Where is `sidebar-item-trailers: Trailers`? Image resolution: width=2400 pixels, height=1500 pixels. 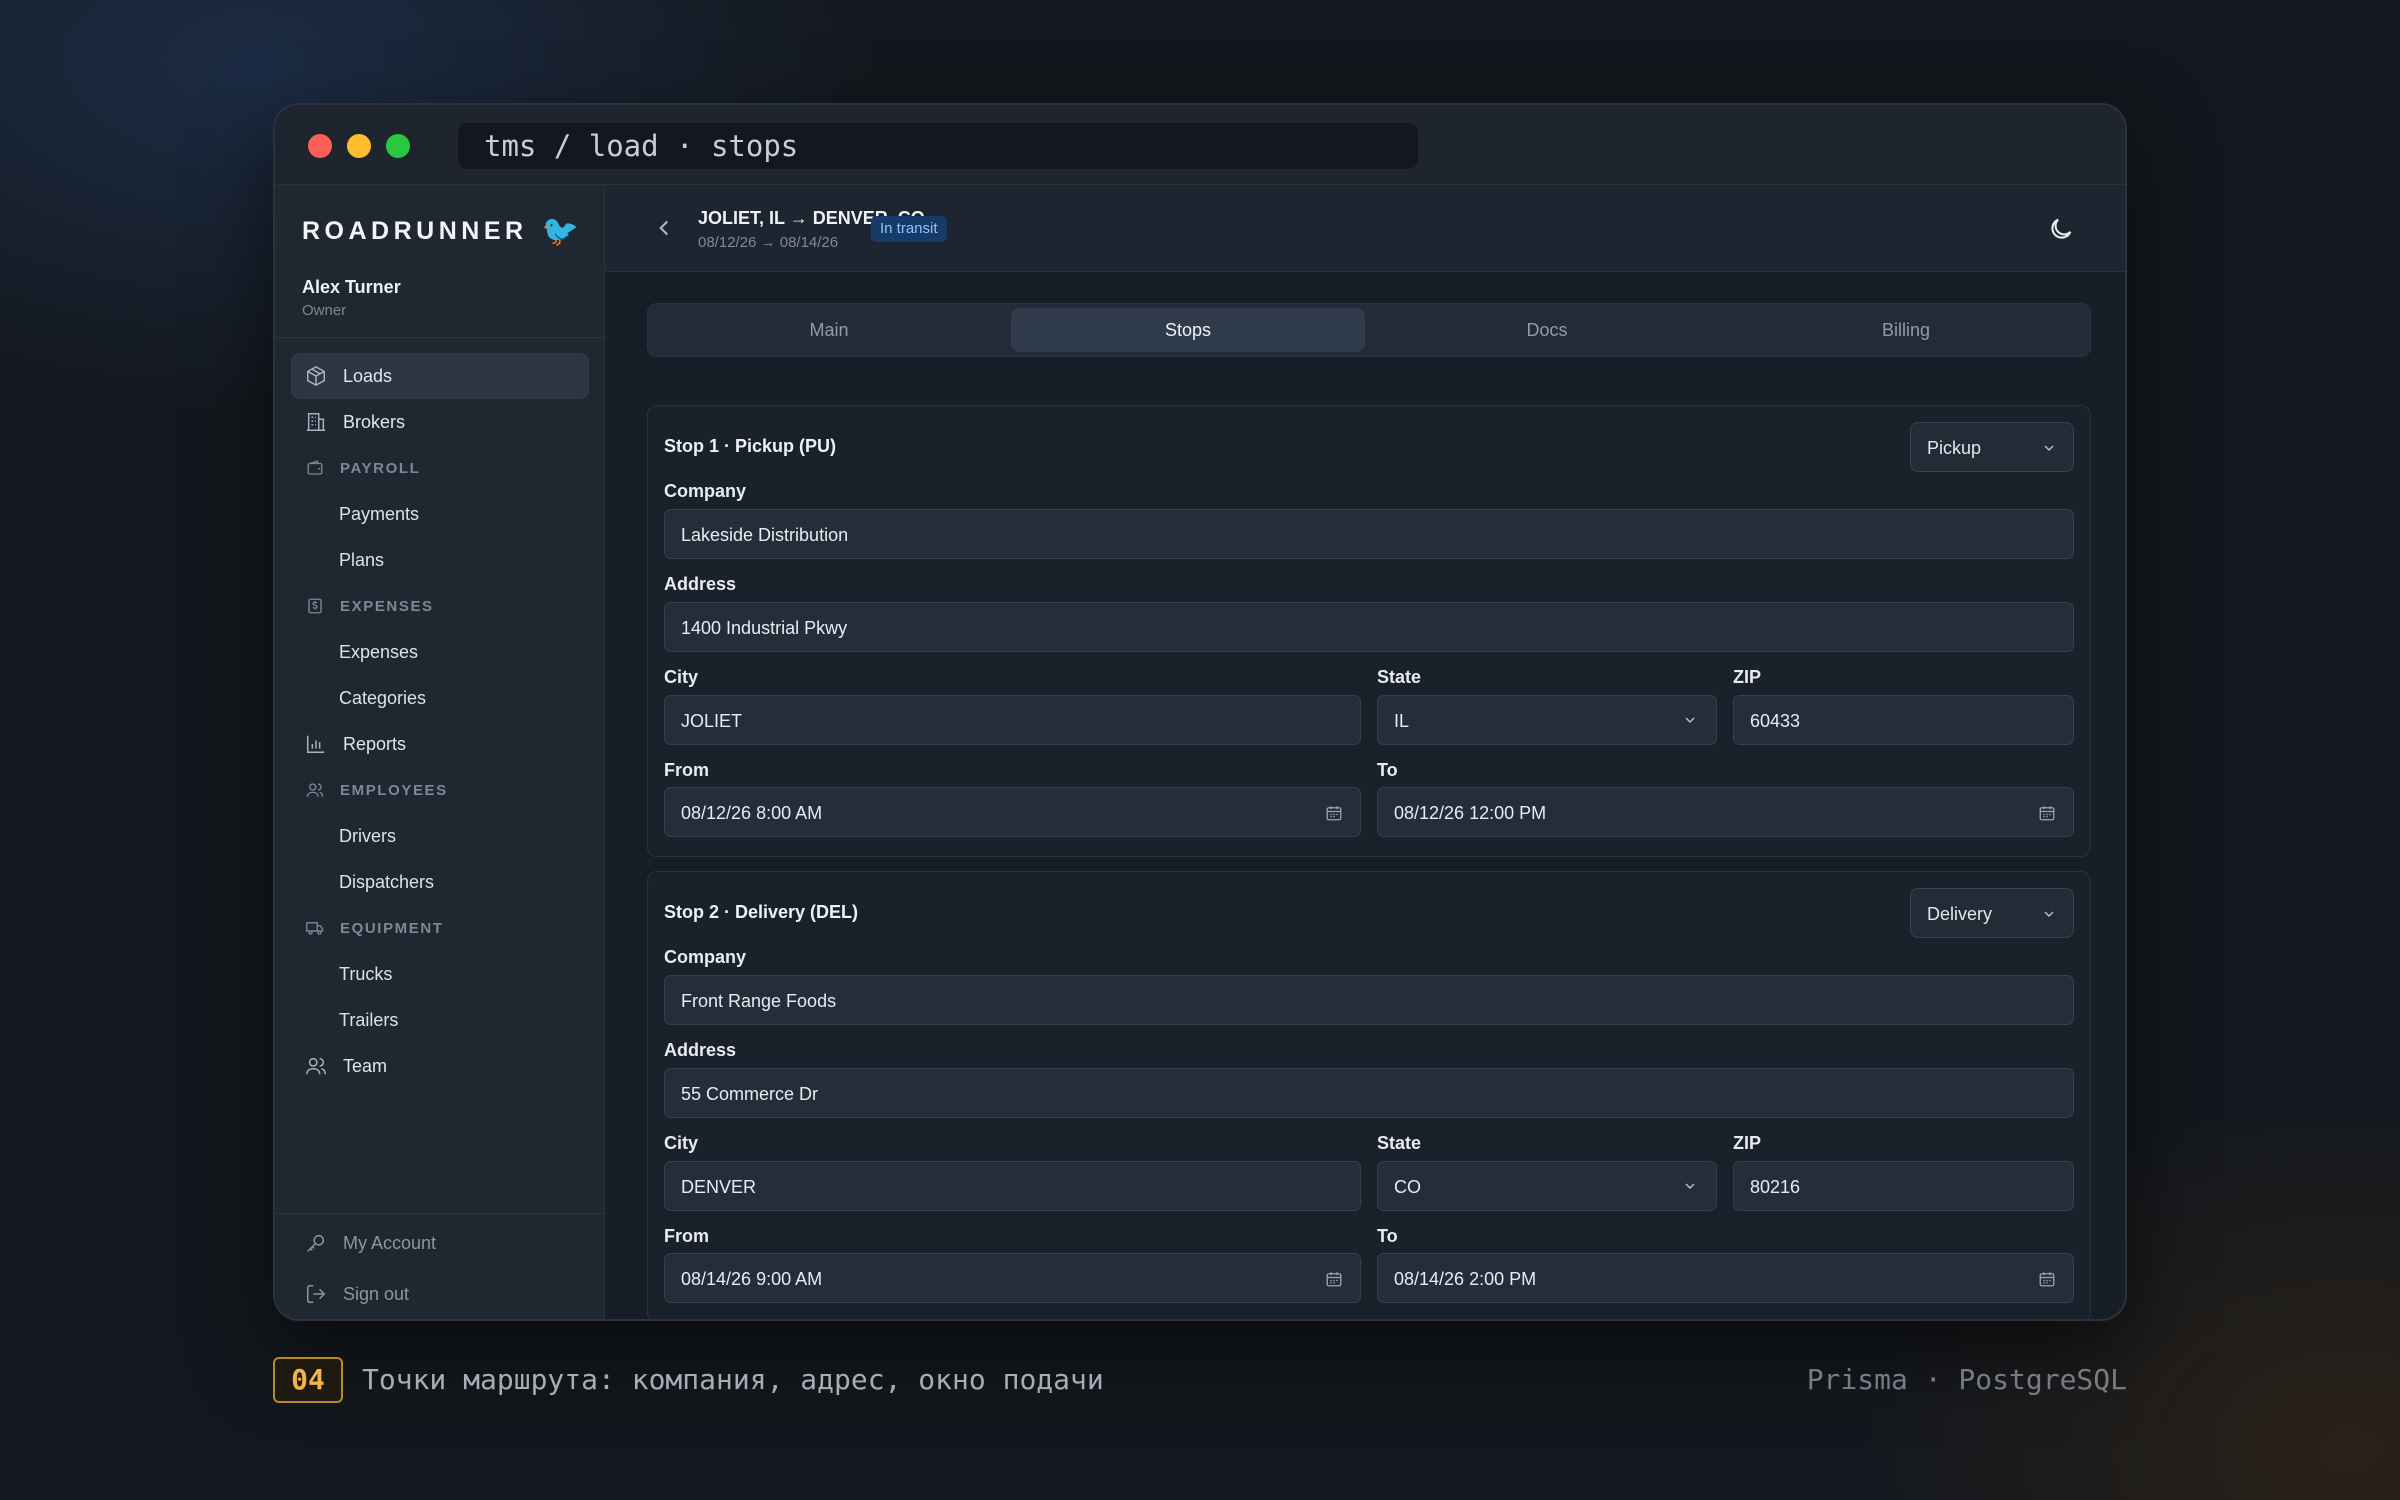 sidebar-item-trailers: Trailers is located at coordinates (440, 1020).